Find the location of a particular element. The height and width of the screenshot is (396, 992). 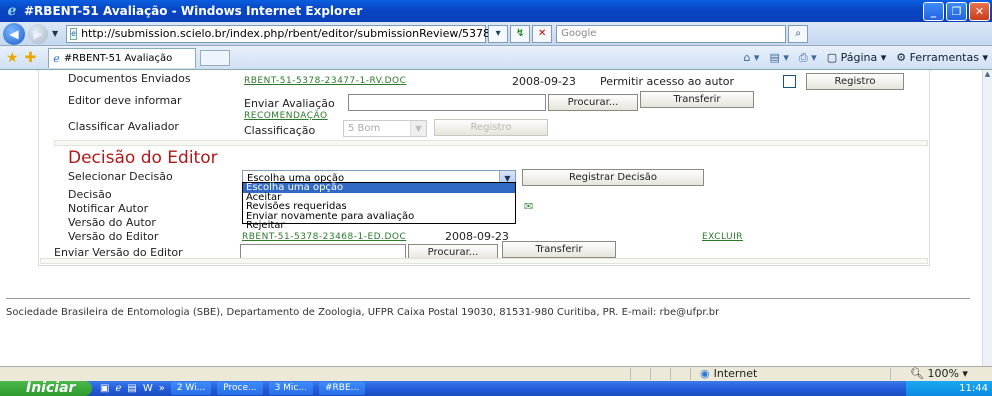

page-menu: ▢ Página ▾ is located at coordinates (857, 57).